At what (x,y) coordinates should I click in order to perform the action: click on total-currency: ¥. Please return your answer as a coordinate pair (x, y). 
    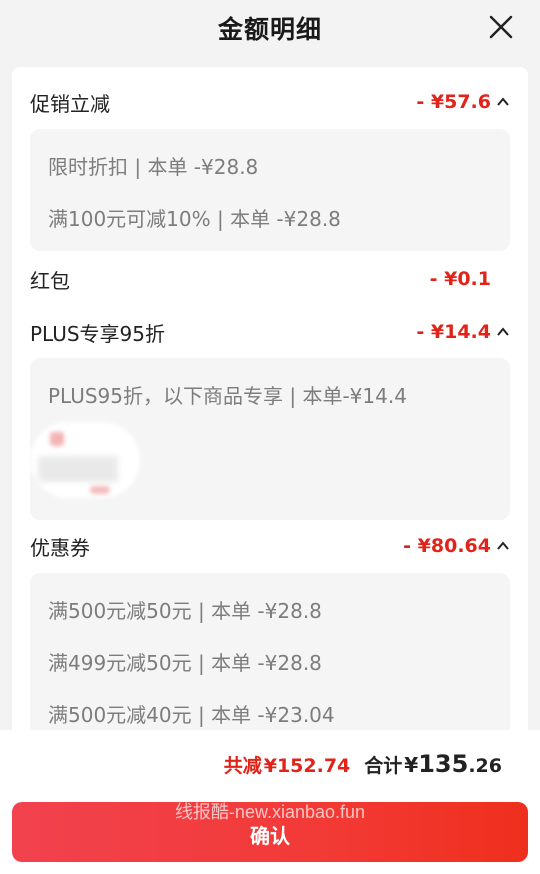
    Looking at the image, I should click on (411, 765).